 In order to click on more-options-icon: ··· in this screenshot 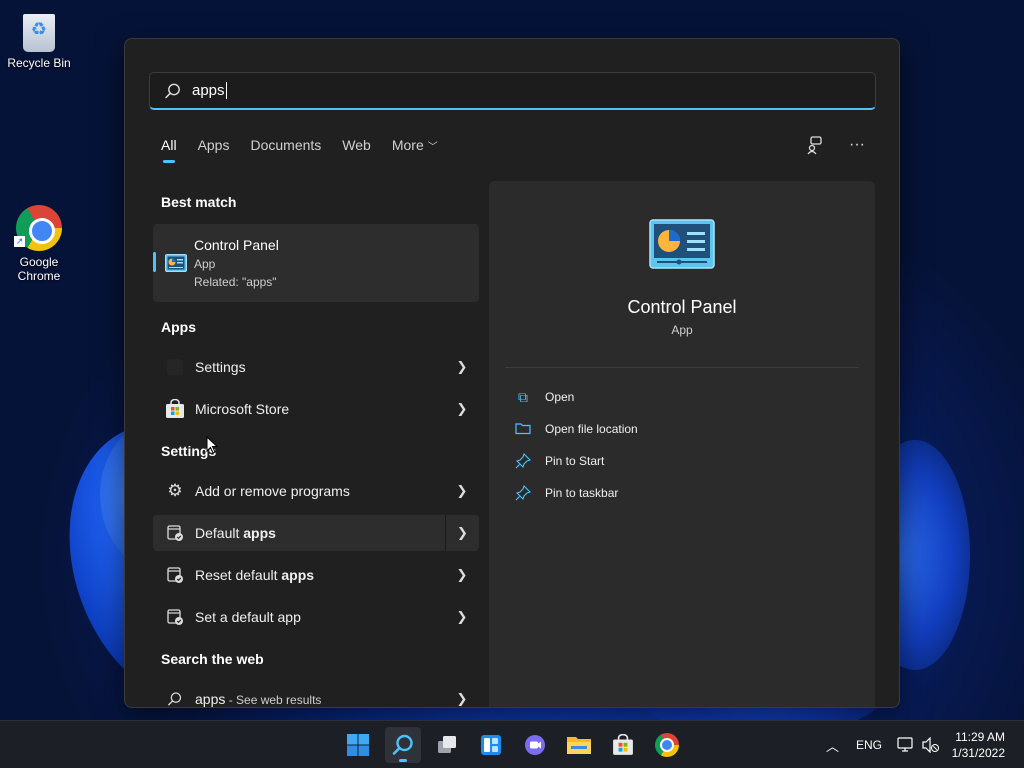, I will do `click(857, 145)`.